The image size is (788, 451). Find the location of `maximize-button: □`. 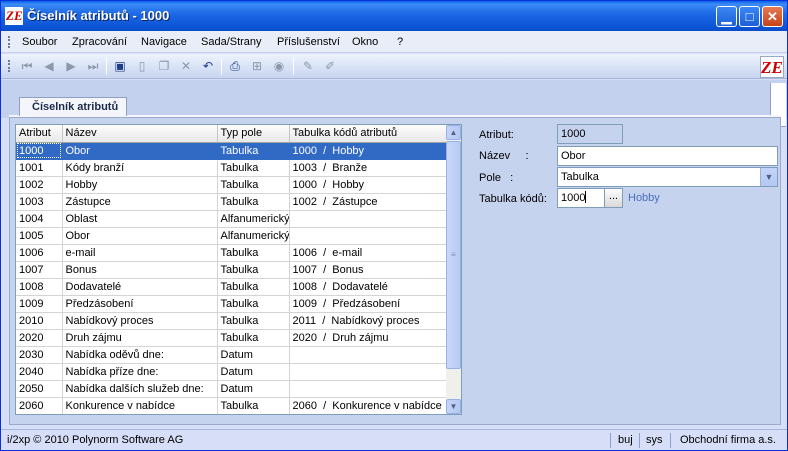

maximize-button: □ is located at coordinates (749, 16).